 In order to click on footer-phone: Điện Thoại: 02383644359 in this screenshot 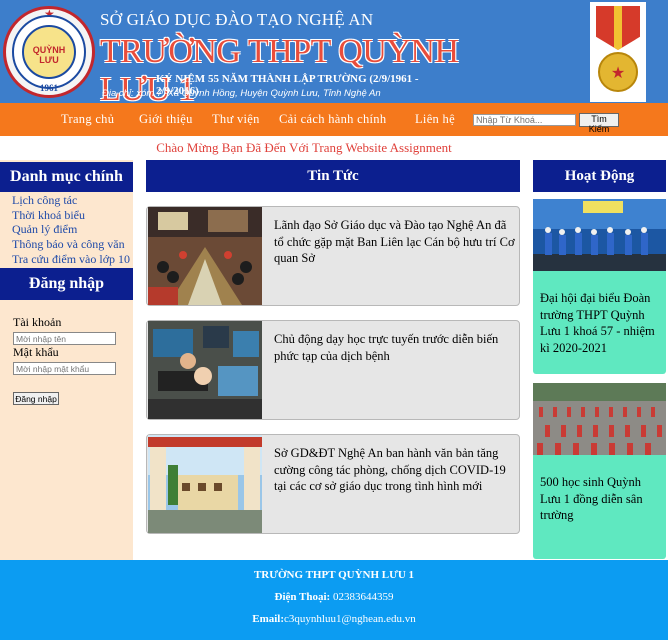, I will do `click(334, 597)`.